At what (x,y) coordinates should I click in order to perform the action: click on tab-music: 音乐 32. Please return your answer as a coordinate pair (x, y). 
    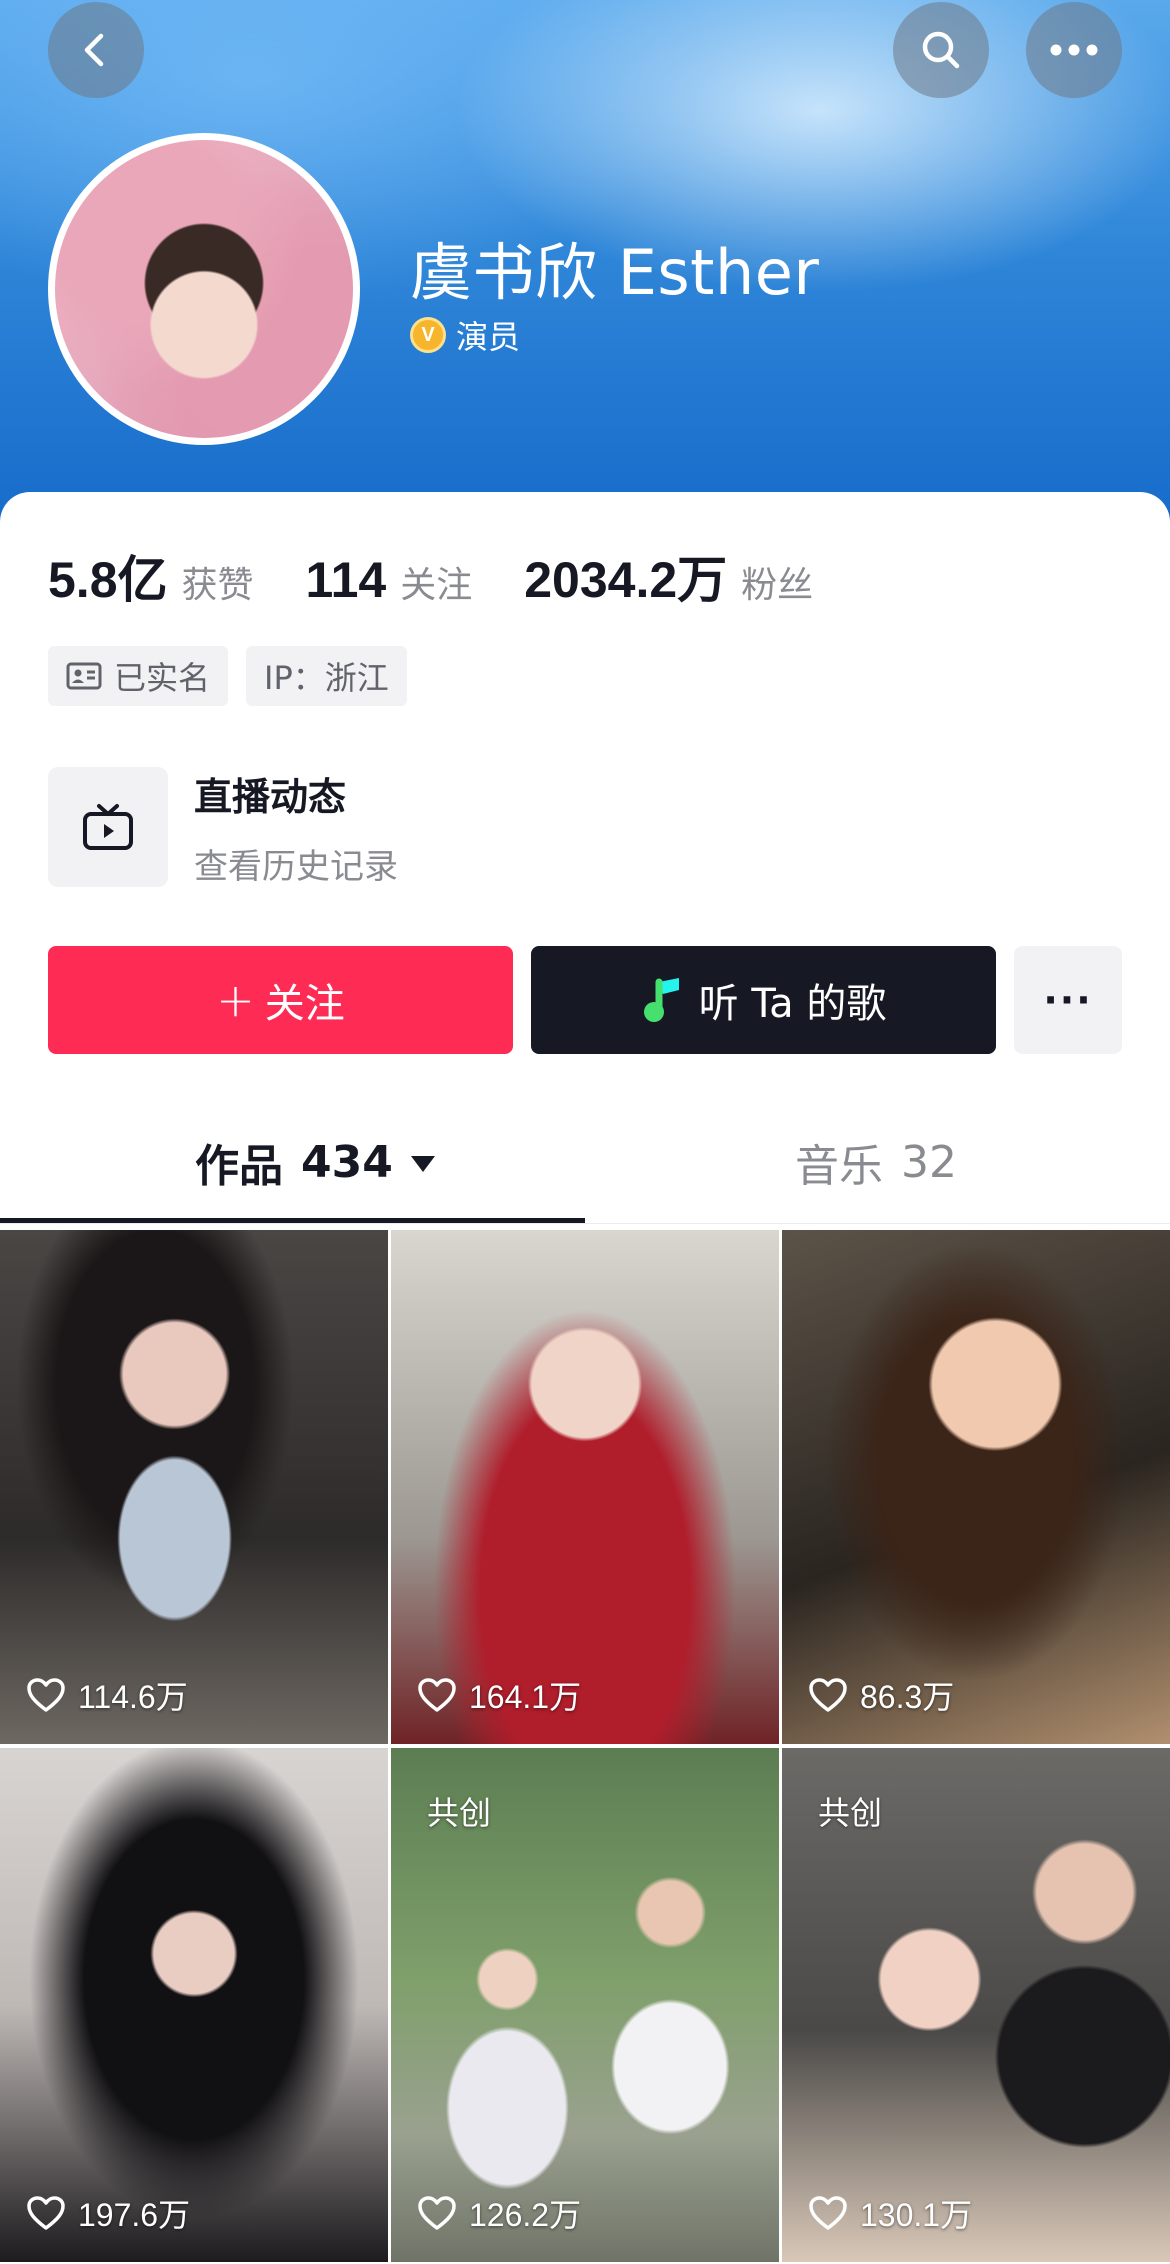
    Looking at the image, I should click on (876, 1162).